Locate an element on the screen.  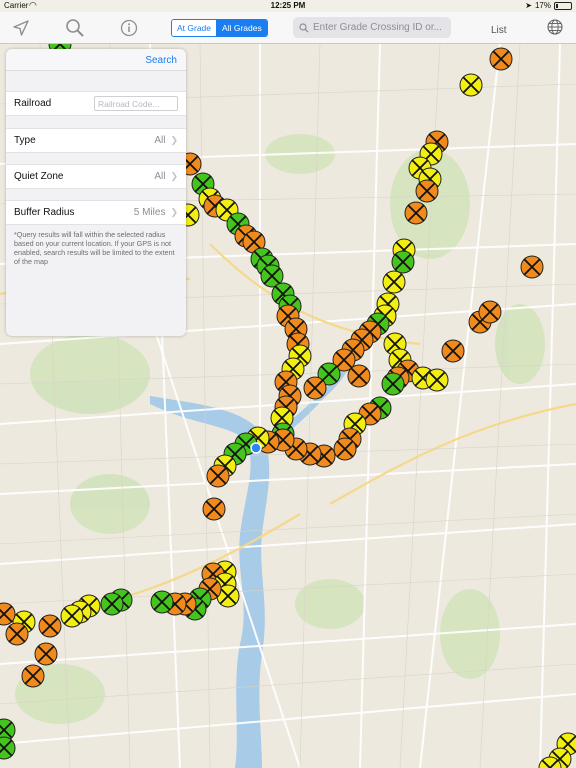
panel-header: Search is located at coordinates (96, 60).